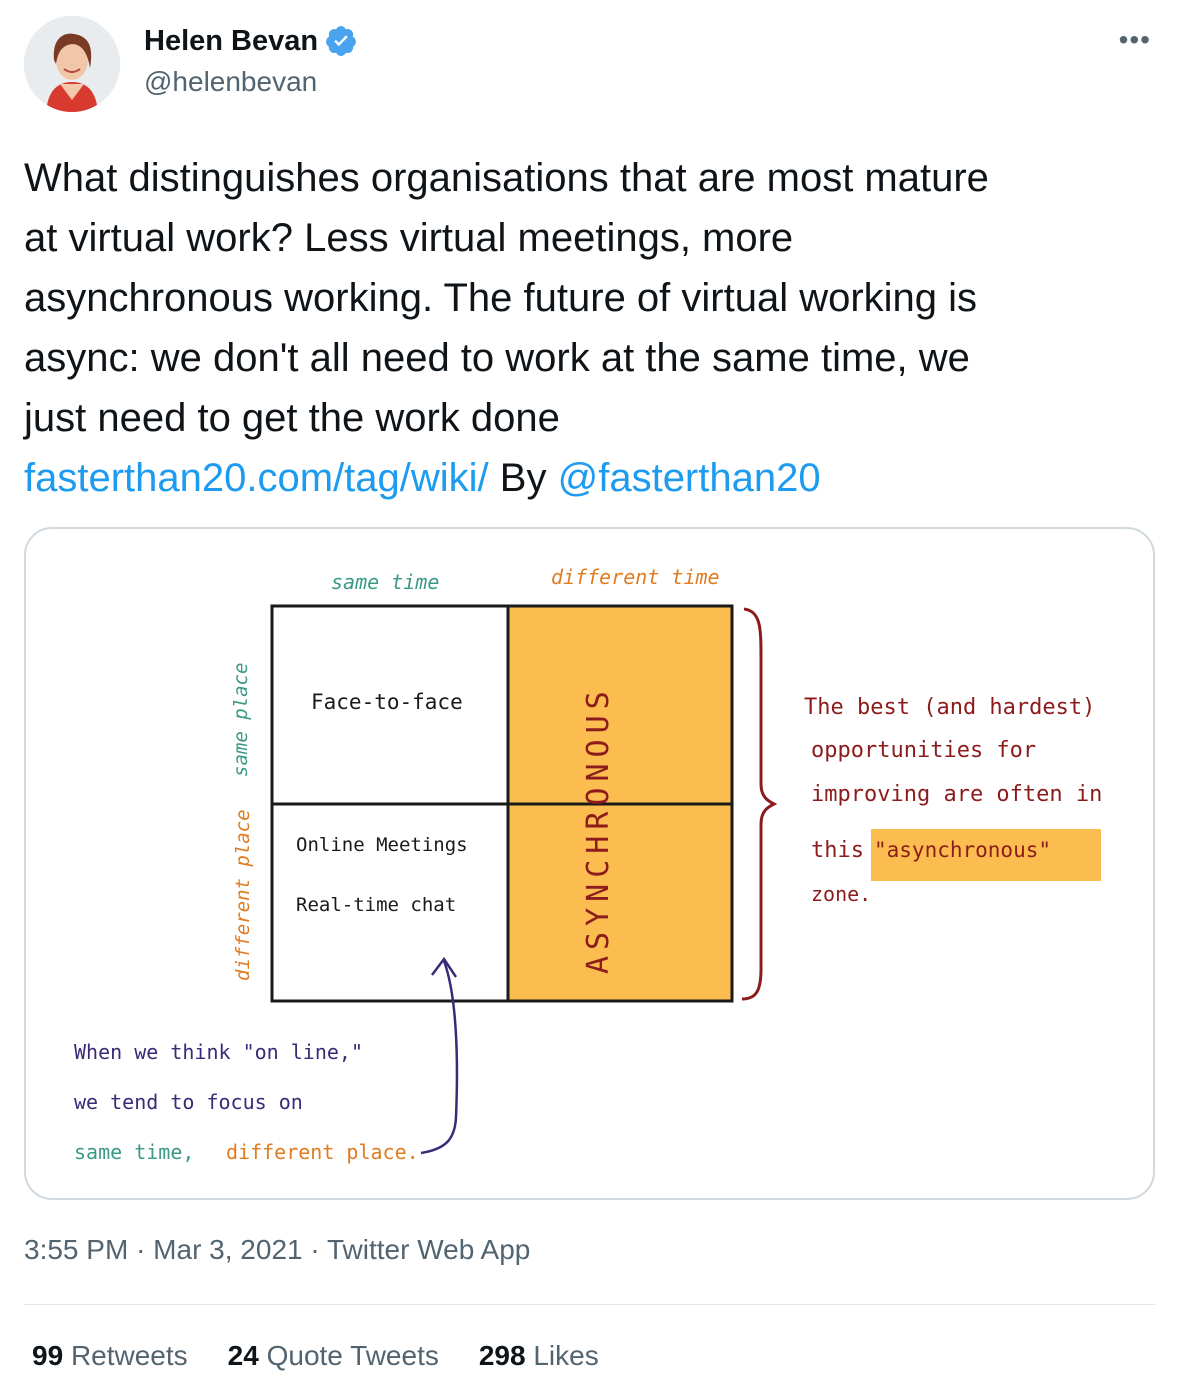 This screenshot has height=1381, width=1181. I want to click on row-same-place-label: same place, so click(241, 720).